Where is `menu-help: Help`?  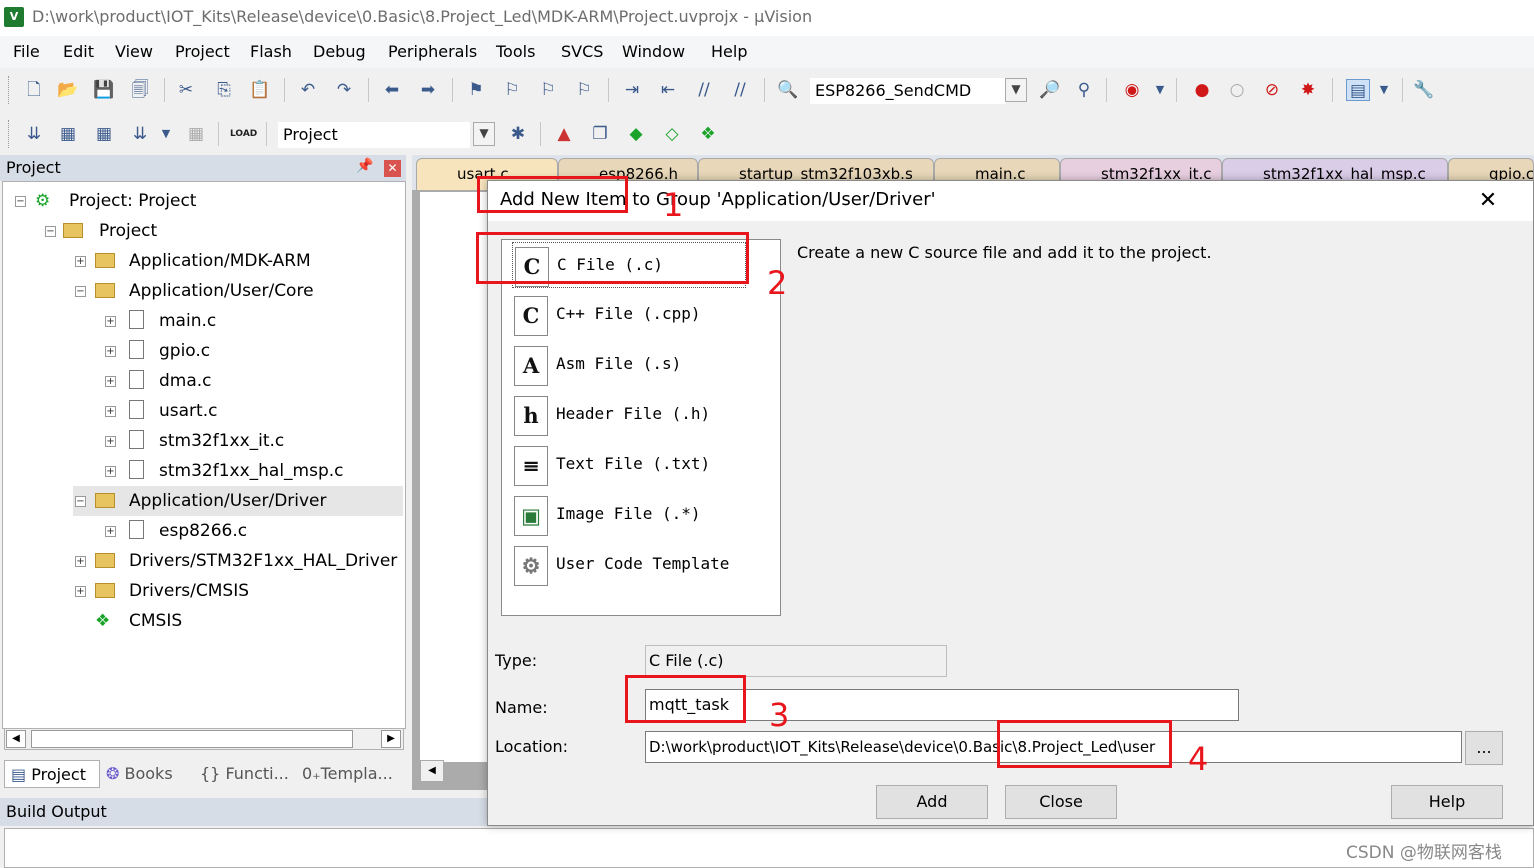
menu-help: Help is located at coordinates (729, 51).